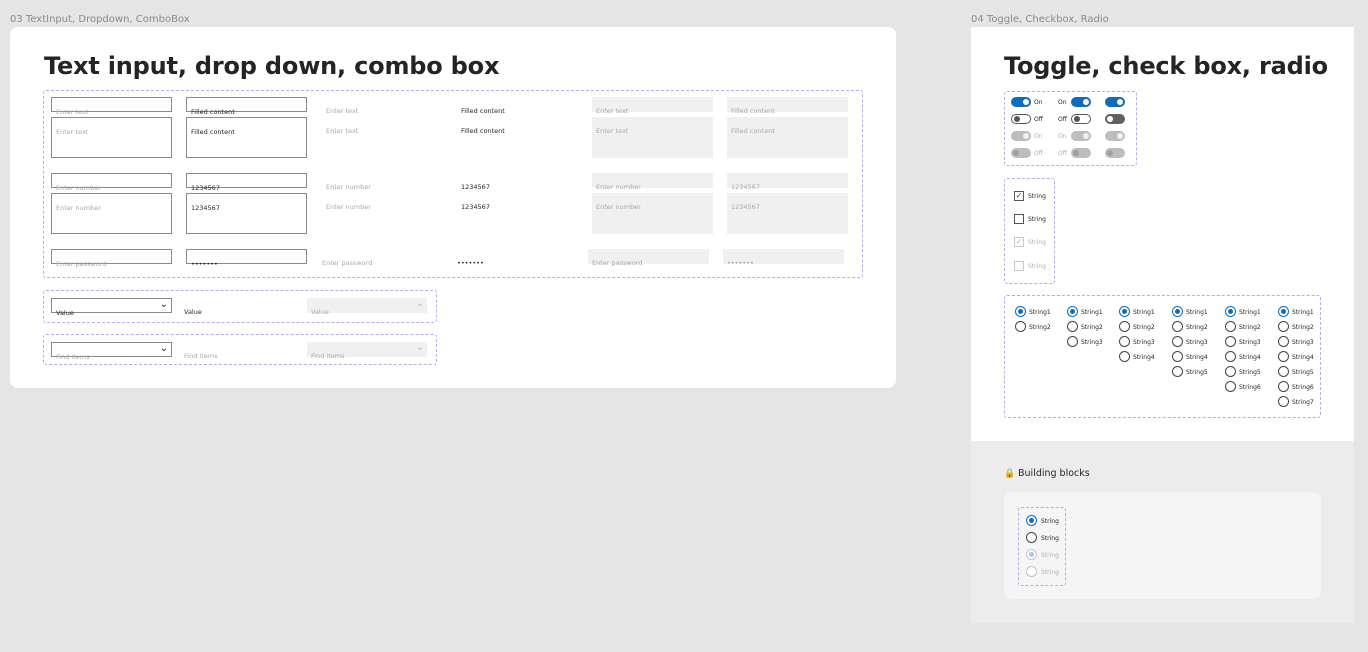  What do you see at coordinates (652, 213) in the screenshot?
I see `number-textarea-disabled-empty: Enter number` at bounding box center [652, 213].